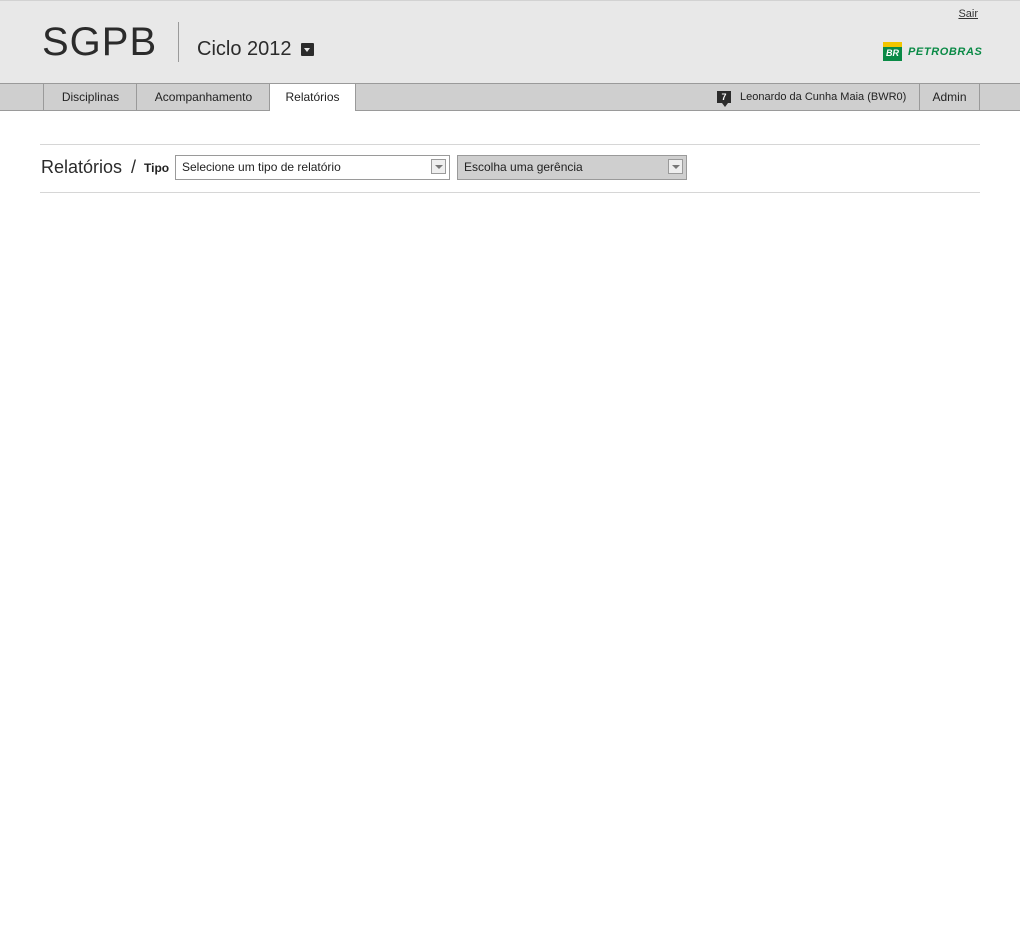  What do you see at coordinates (968, 14) in the screenshot?
I see `logout-link: Sair` at bounding box center [968, 14].